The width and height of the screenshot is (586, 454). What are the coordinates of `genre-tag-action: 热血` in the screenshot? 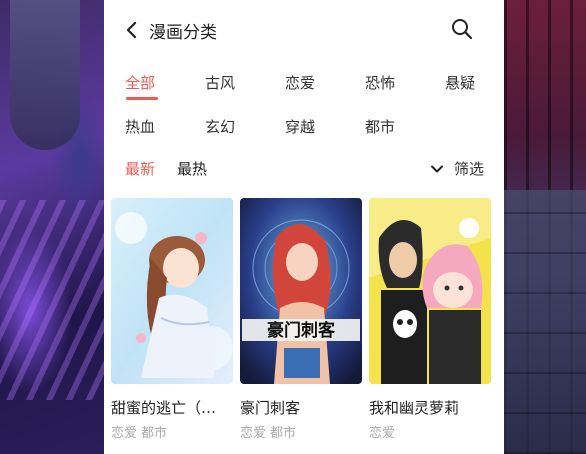 It's located at (140, 126).